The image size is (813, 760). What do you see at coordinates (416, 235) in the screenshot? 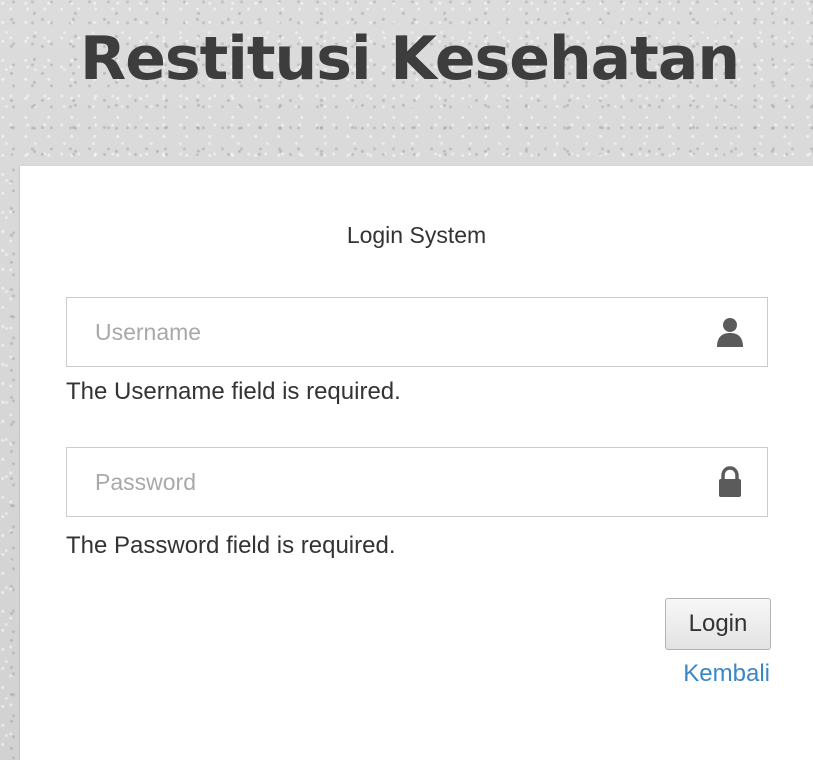
I see `login-heading: Login System` at bounding box center [416, 235].